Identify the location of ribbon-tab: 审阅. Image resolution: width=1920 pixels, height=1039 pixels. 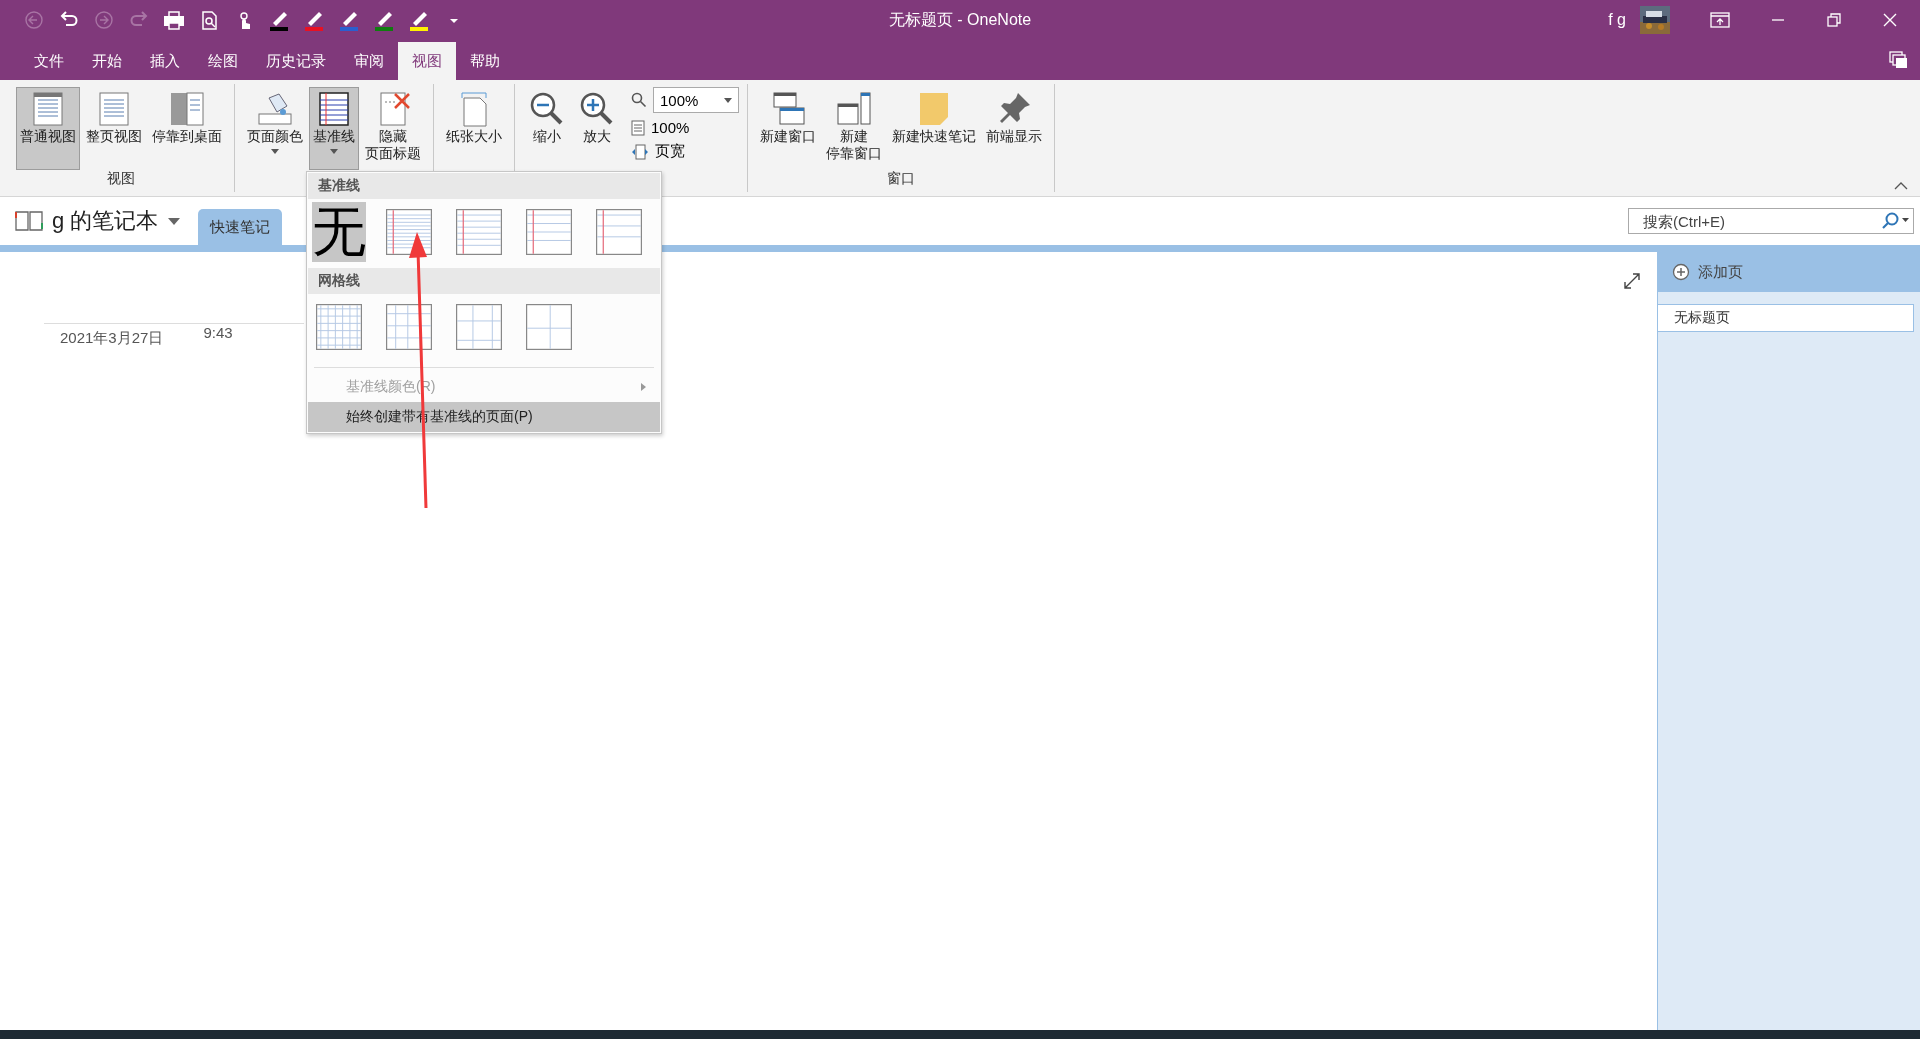
(369, 61).